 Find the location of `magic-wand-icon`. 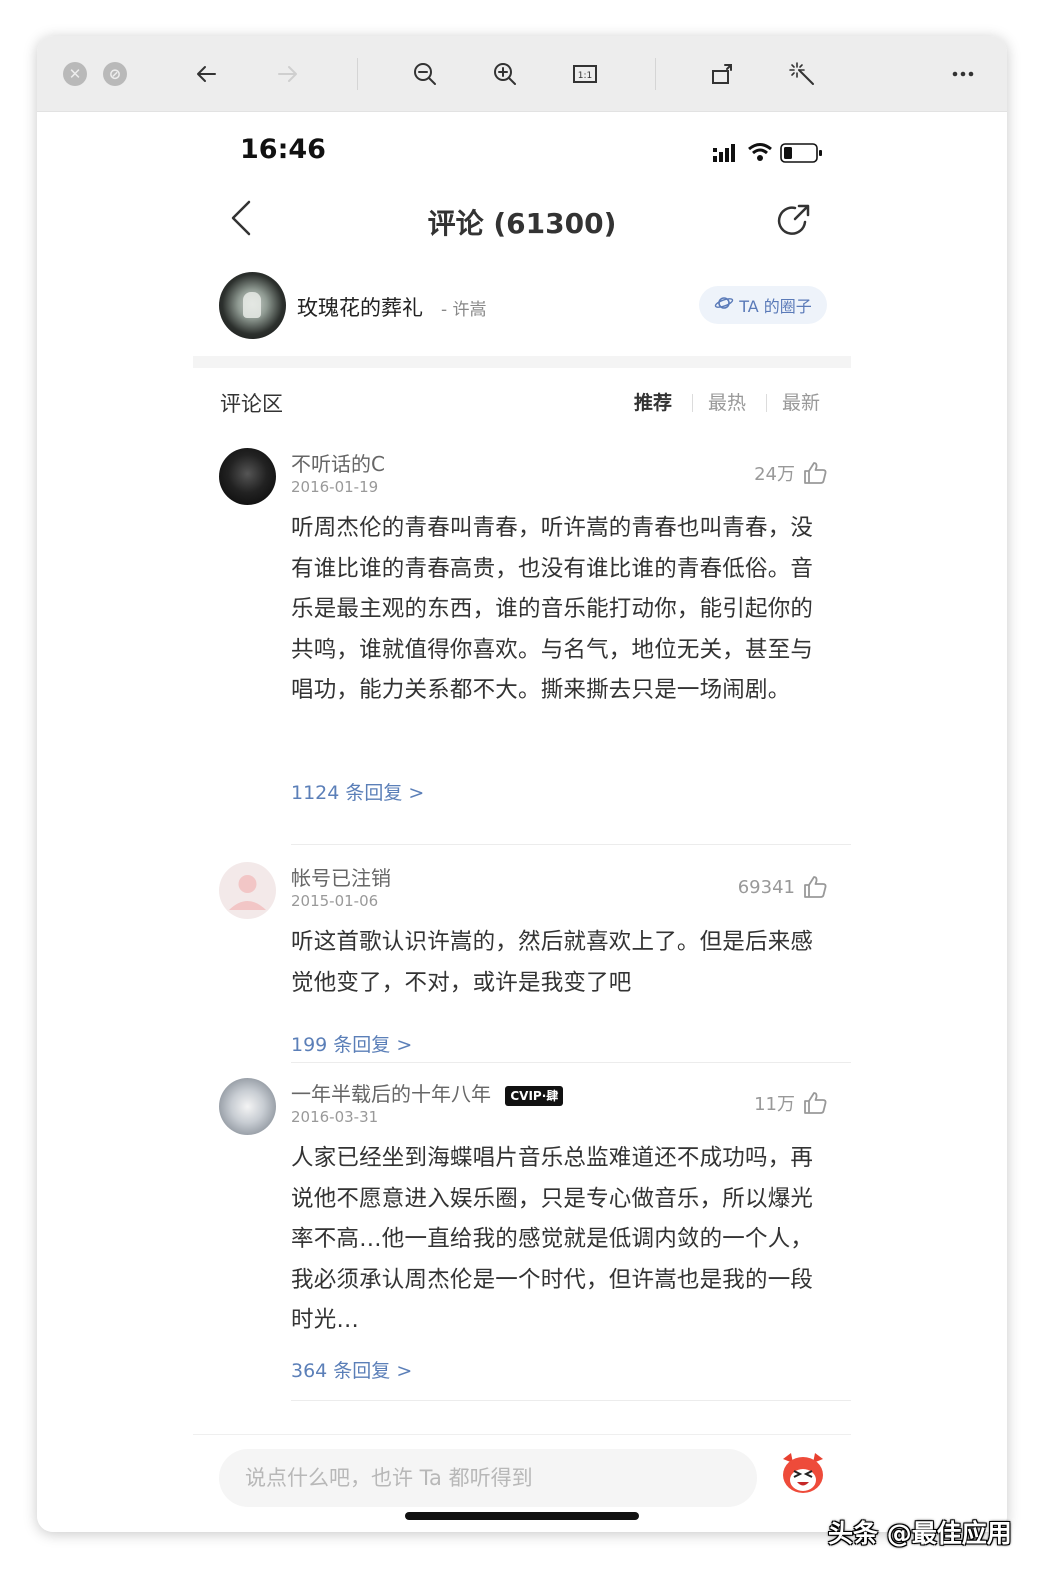

magic-wand-icon is located at coordinates (803, 74).